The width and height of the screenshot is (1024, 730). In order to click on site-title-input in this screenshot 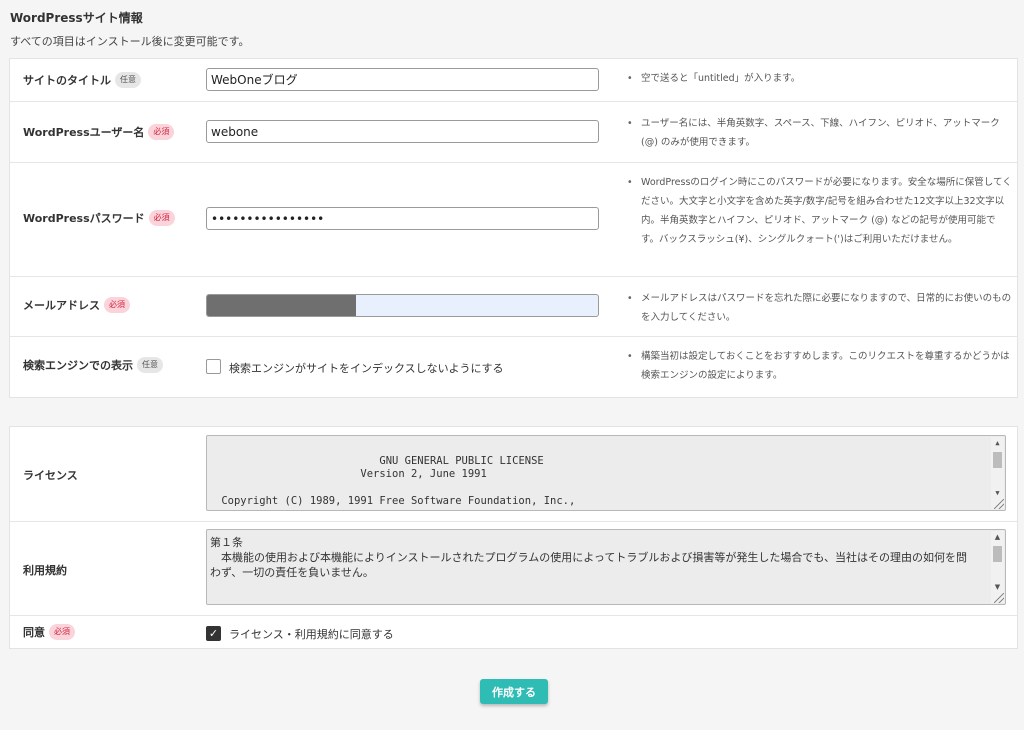, I will do `click(402, 79)`.